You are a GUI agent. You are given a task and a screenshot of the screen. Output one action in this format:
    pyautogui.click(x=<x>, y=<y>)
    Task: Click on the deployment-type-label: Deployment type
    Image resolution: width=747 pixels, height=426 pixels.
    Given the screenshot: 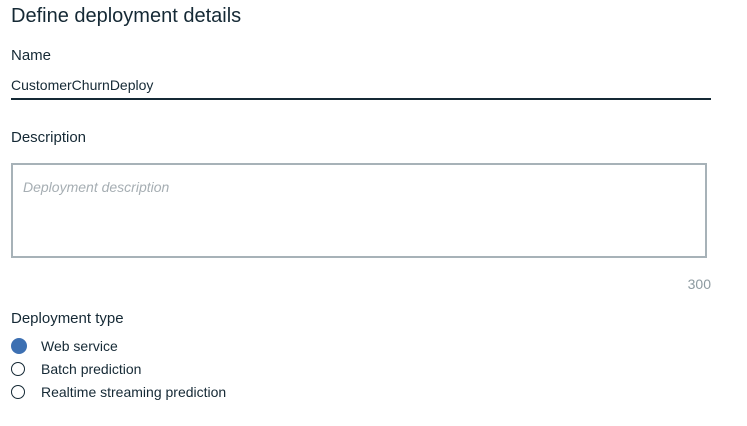 What is the action you would take?
    pyautogui.click(x=67, y=318)
    